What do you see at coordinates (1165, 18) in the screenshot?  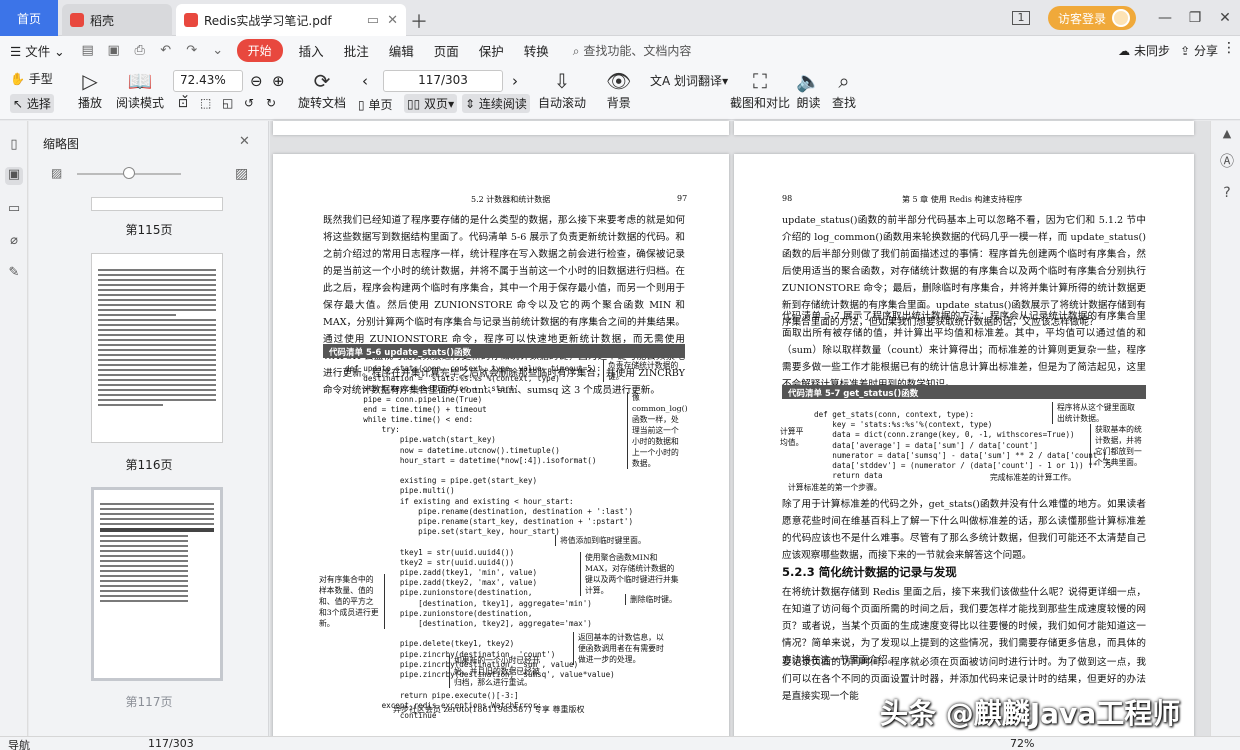 I see `minimize-icon: —` at bounding box center [1165, 18].